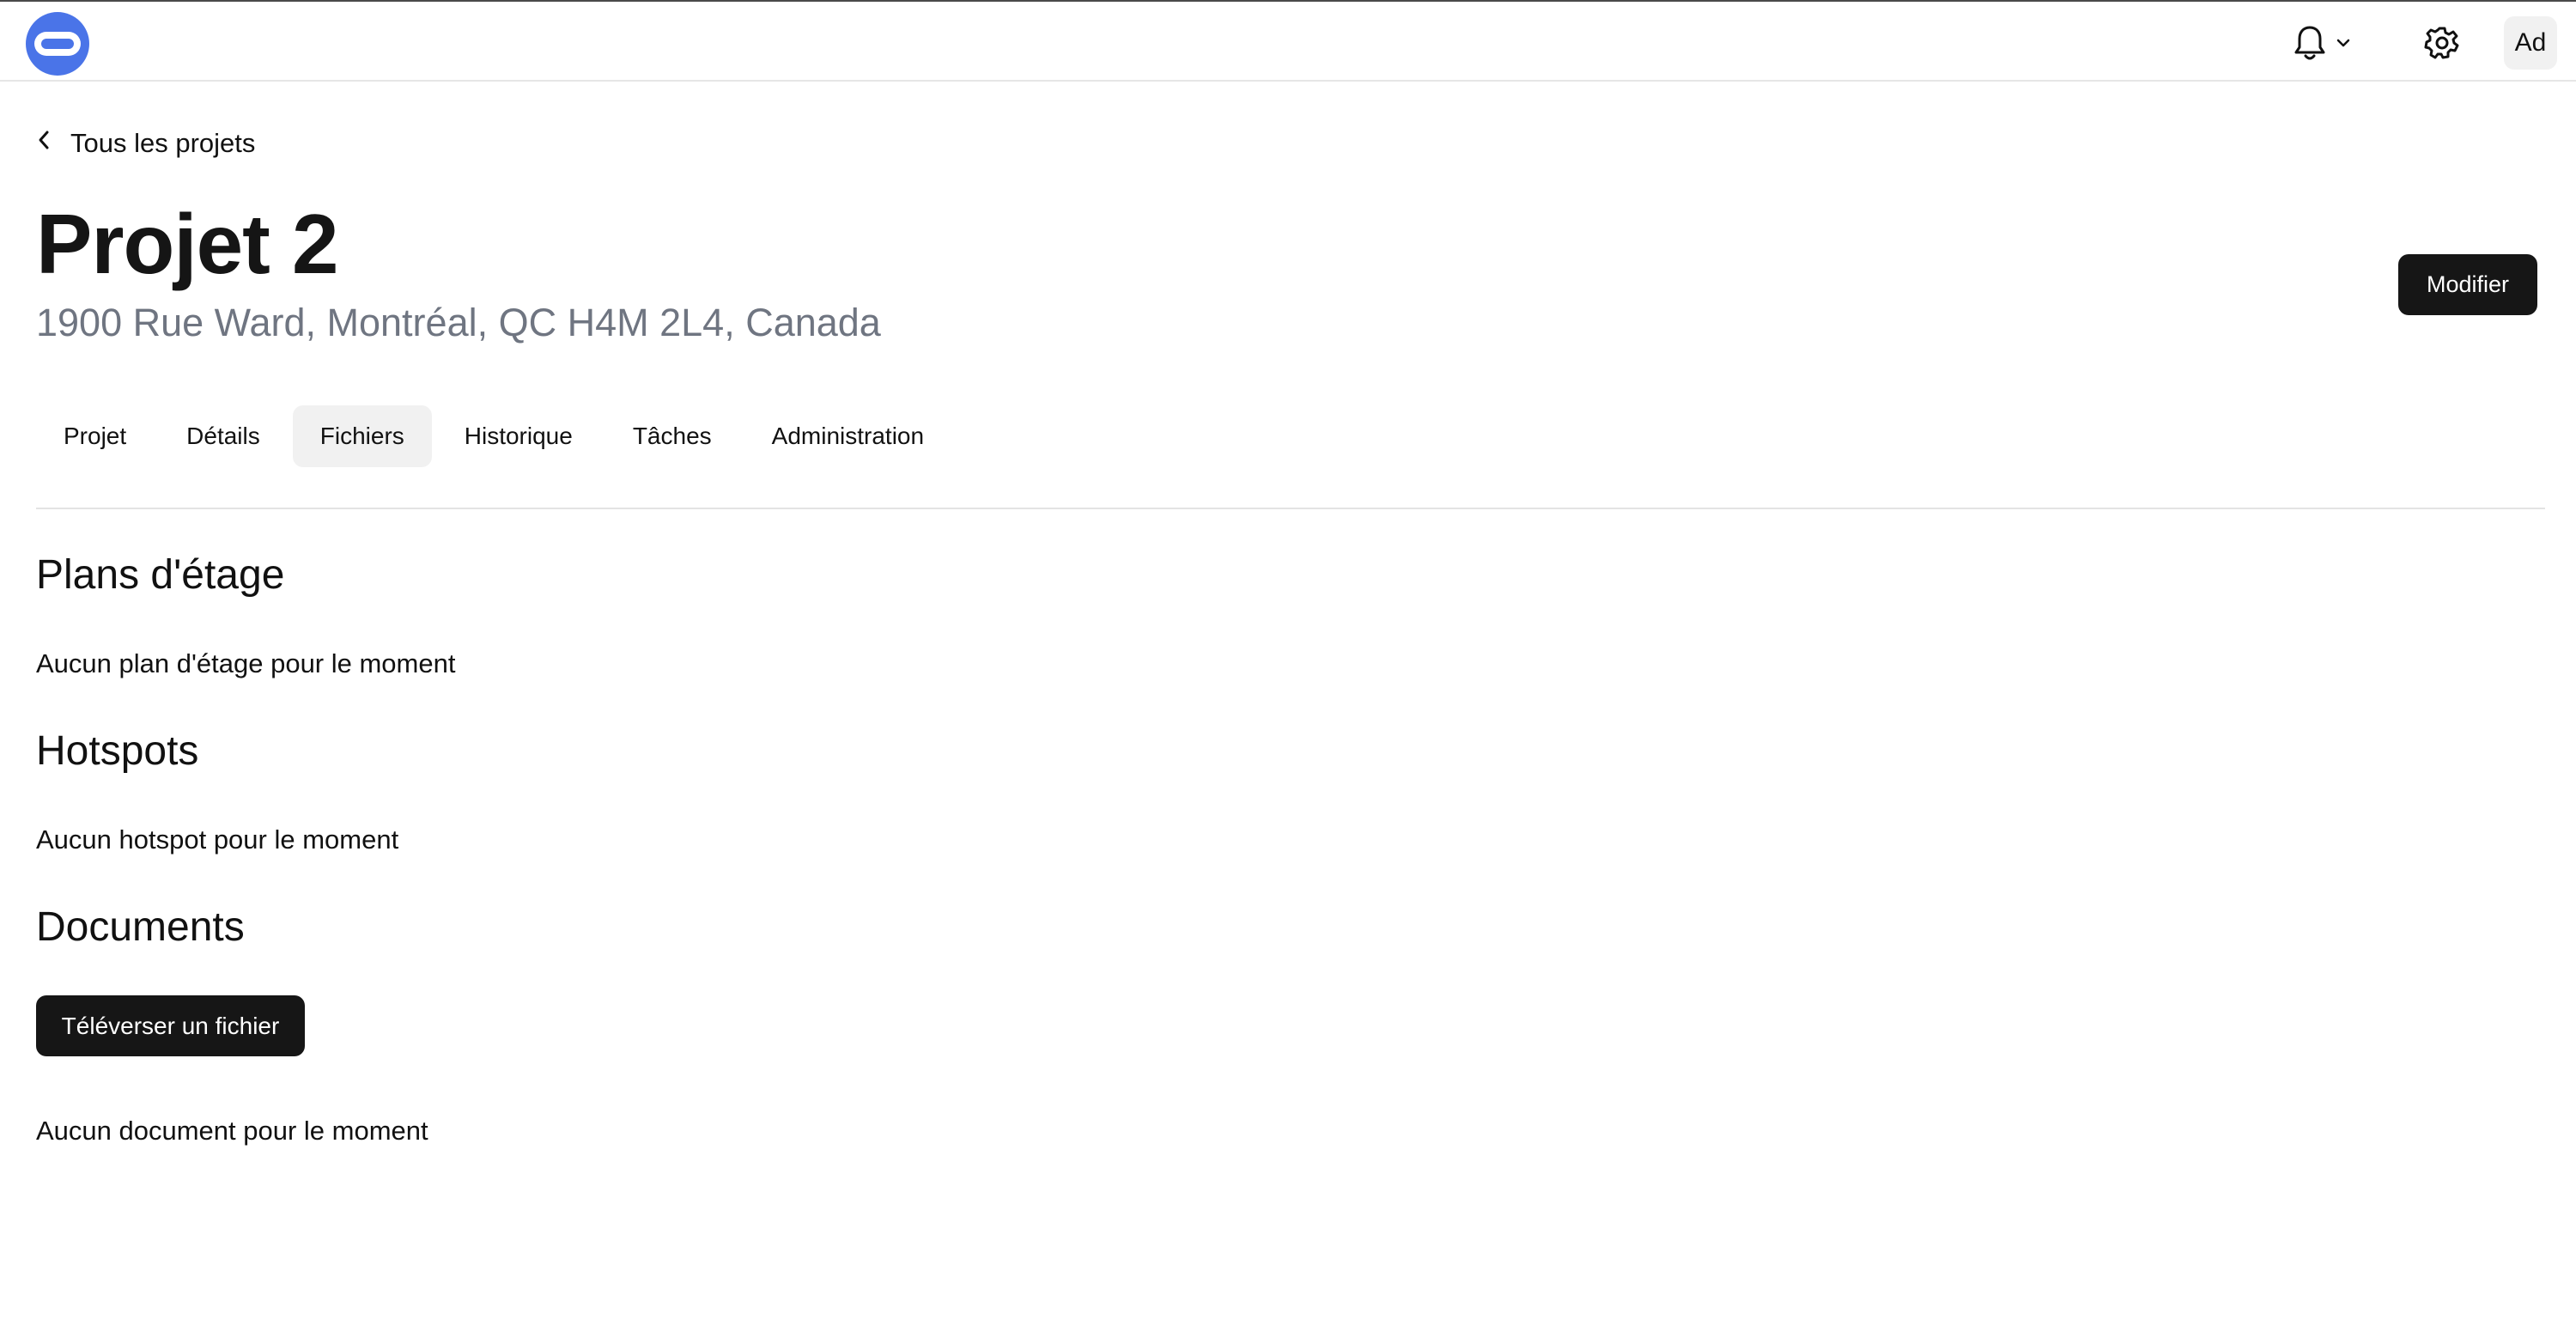  What do you see at coordinates (2442, 43) in the screenshot?
I see `gear-icon` at bounding box center [2442, 43].